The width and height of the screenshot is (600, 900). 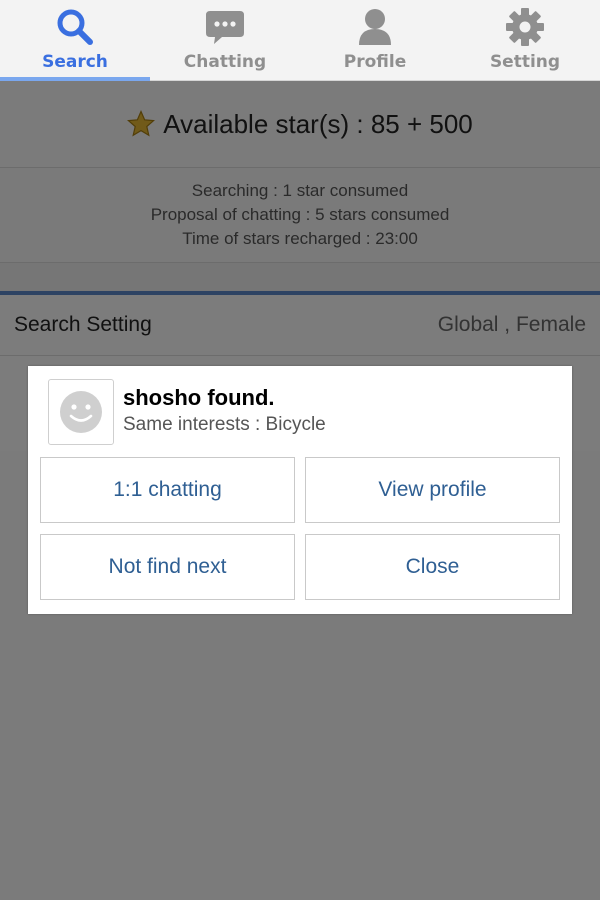 What do you see at coordinates (225, 27) in the screenshot?
I see `chat-bubble-icon` at bounding box center [225, 27].